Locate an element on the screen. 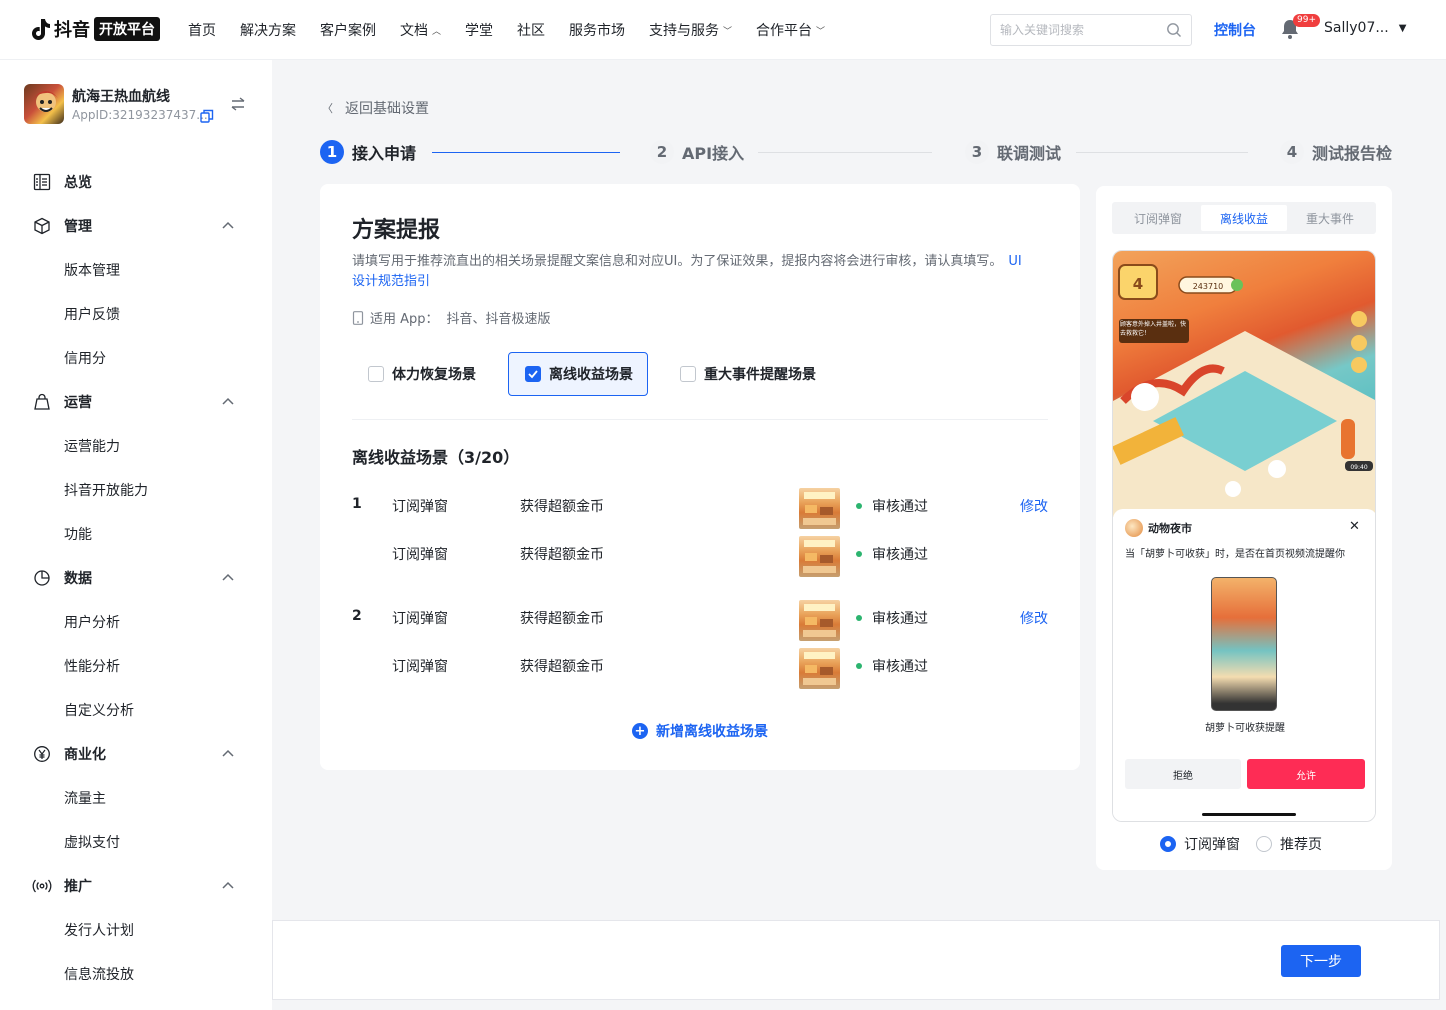 This screenshot has height=1010, width=1446. step-number: 2 is located at coordinates (662, 152).